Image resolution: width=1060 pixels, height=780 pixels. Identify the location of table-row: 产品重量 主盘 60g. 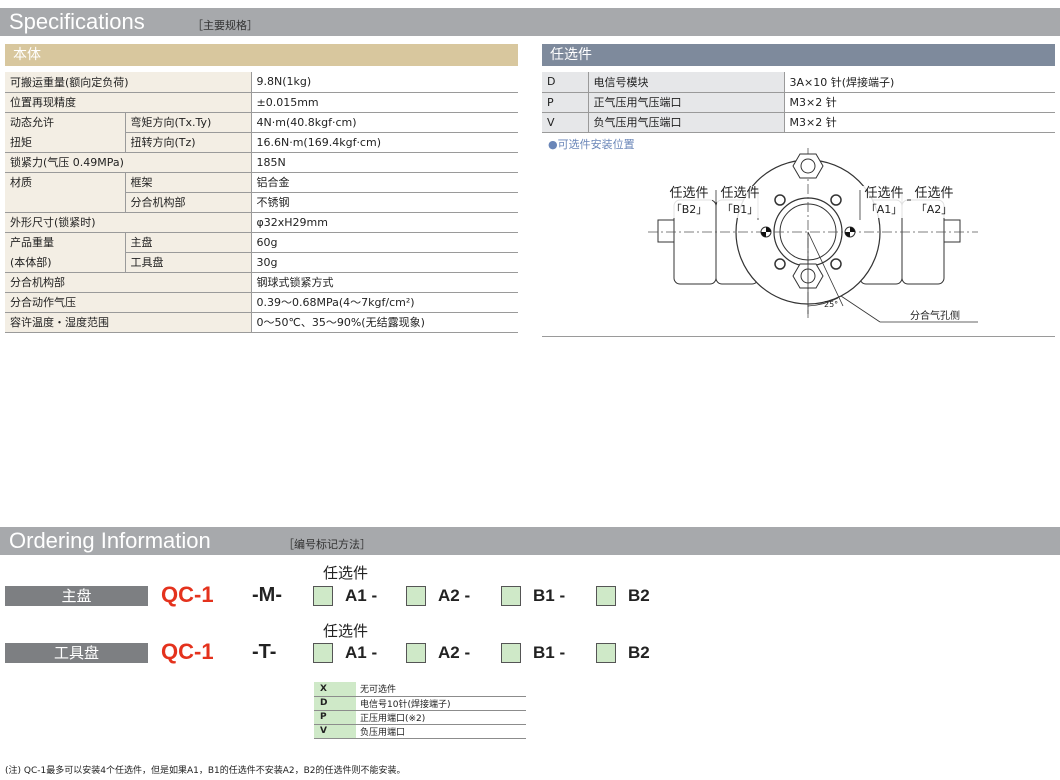
(261, 242).